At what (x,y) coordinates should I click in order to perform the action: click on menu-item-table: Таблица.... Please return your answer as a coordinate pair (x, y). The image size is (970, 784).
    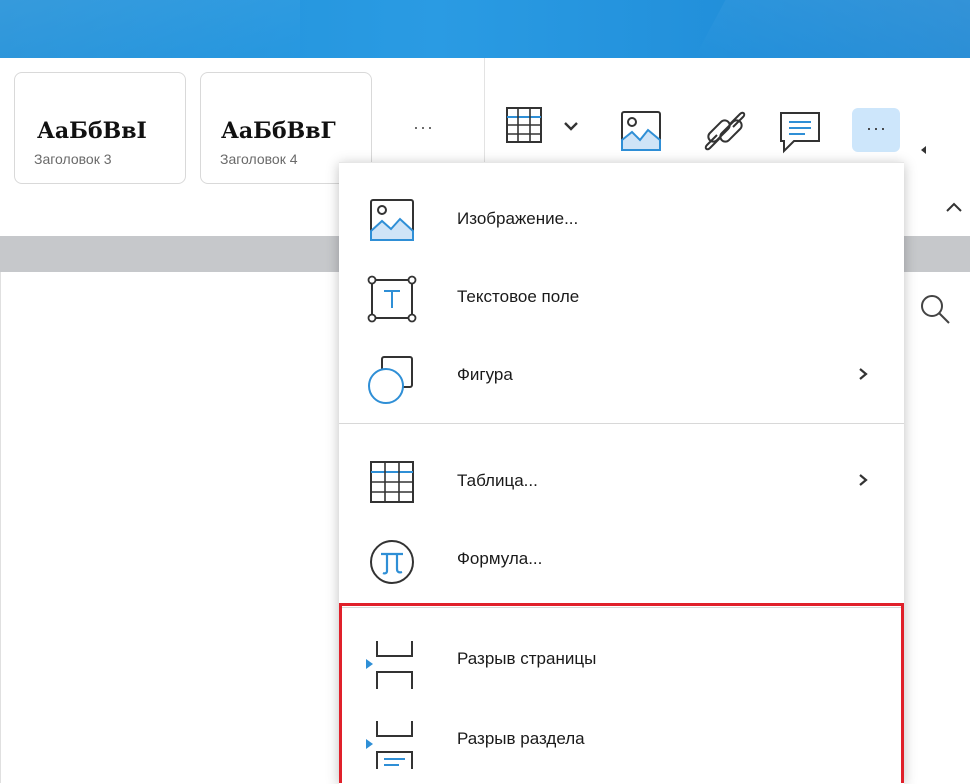
    Looking at the image, I should click on (621, 481).